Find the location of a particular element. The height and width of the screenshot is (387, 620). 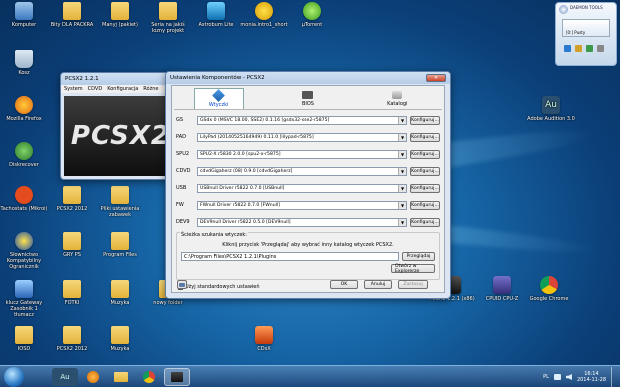

desktop-icon-slowo: Słownictwo Kompatybilny Ogranicznik is located at coordinates (24, 251).